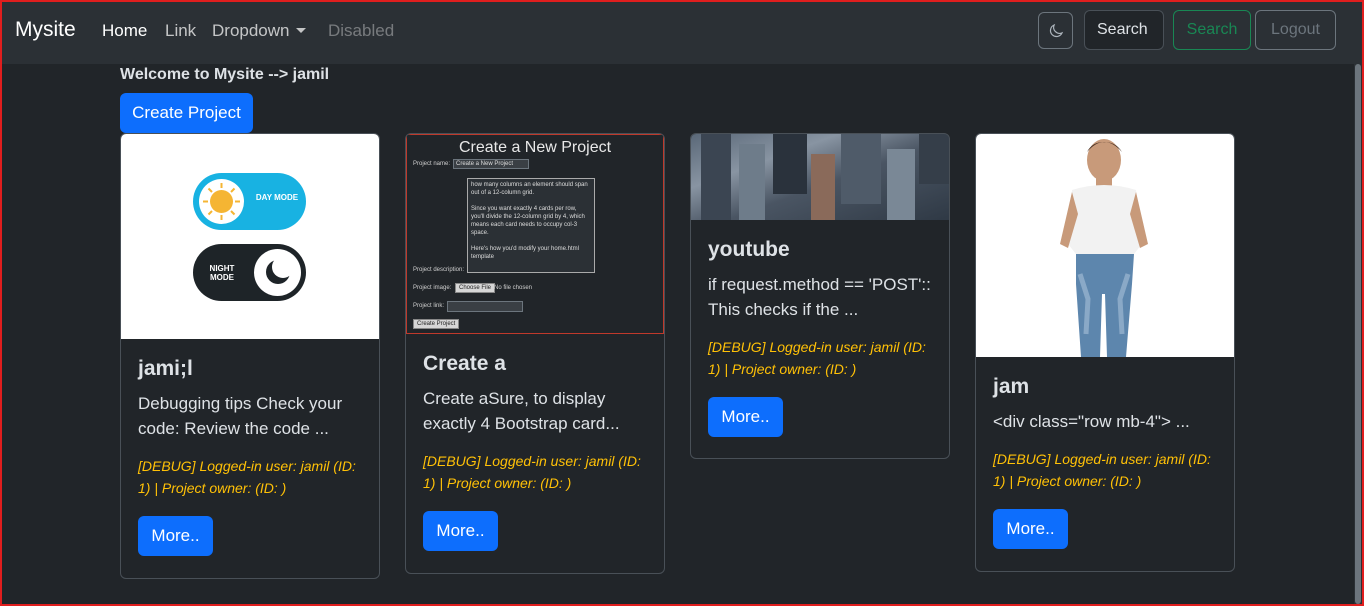 The width and height of the screenshot is (1364, 606). Describe the element at coordinates (485, 306) in the screenshot. I see `form-link-input` at that location.